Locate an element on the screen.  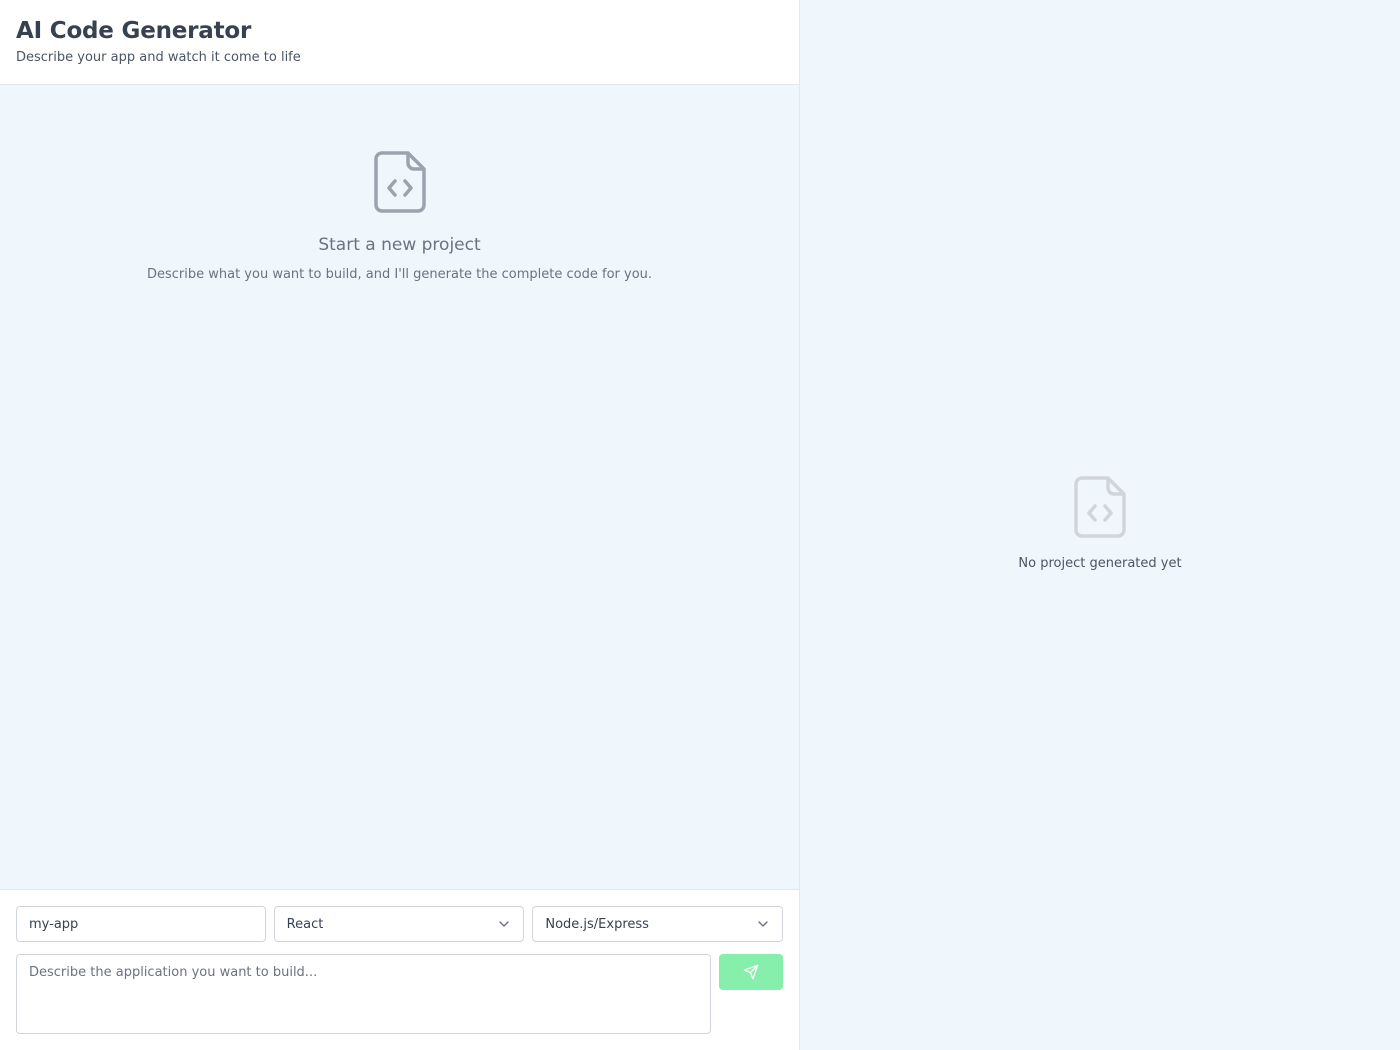
composer-prompt-row is located at coordinates (399, 994).